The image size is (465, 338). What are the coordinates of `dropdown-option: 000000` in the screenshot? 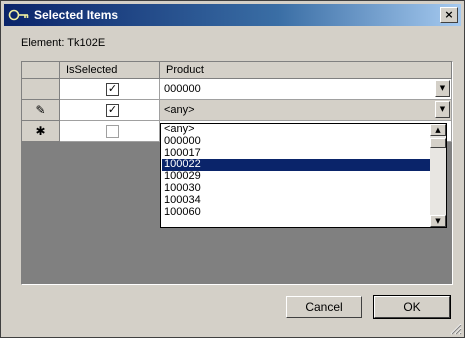 It's located at (296, 141).